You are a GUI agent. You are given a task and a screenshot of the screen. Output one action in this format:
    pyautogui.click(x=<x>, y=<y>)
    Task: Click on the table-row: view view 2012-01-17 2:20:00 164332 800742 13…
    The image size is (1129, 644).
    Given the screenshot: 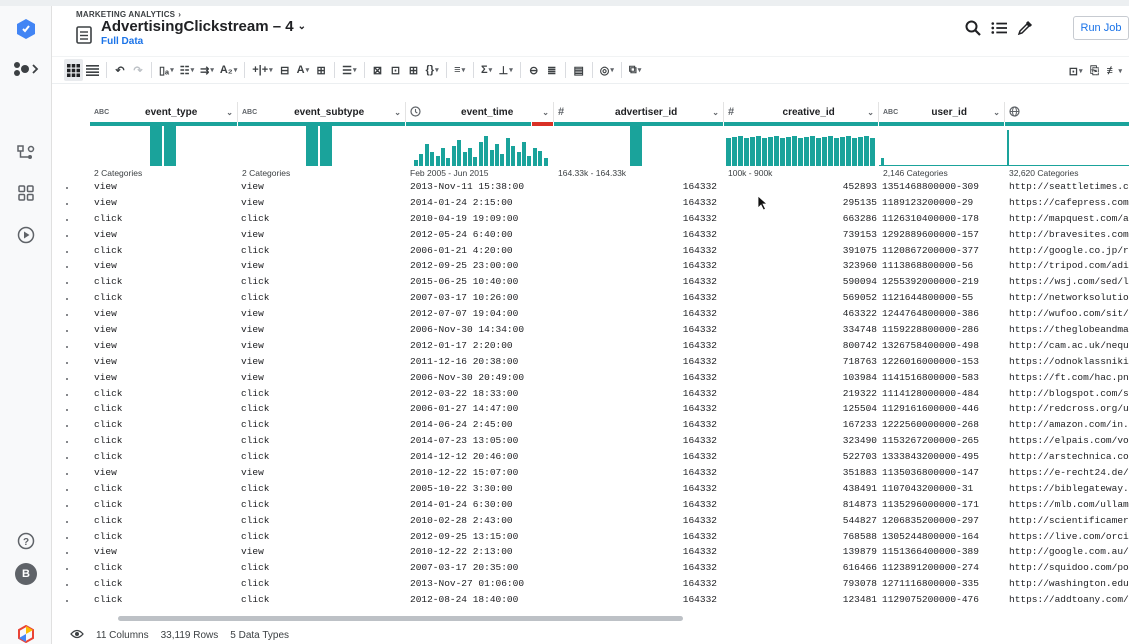 What is the action you would take?
    pyautogui.click(x=590, y=347)
    